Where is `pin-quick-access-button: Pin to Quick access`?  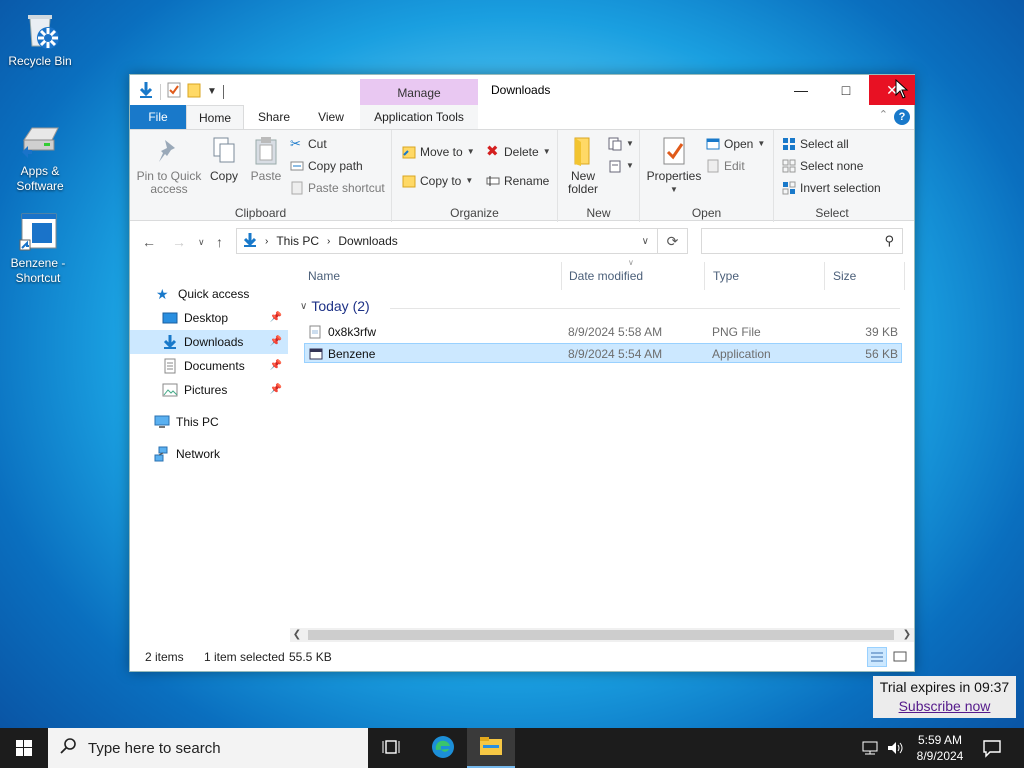 pin-quick-access-button: Pin to Quick access is located at coordinates (169, 166).